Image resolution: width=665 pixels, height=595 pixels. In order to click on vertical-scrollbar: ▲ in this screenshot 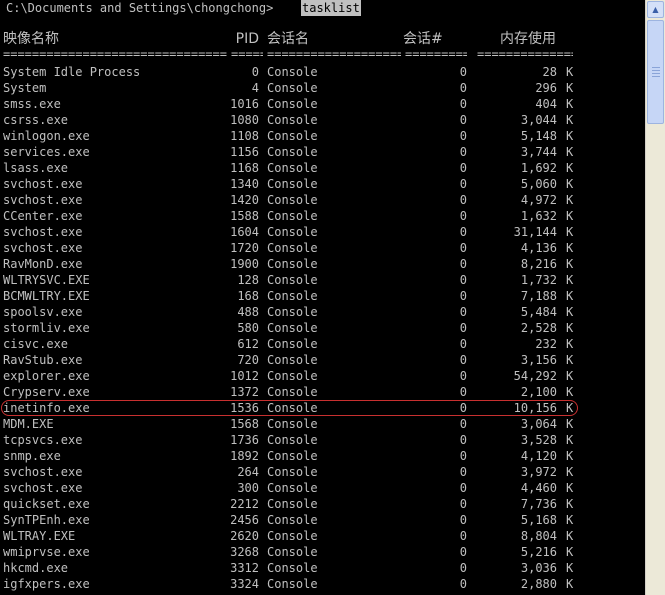, I will do `click(655, 297)`.